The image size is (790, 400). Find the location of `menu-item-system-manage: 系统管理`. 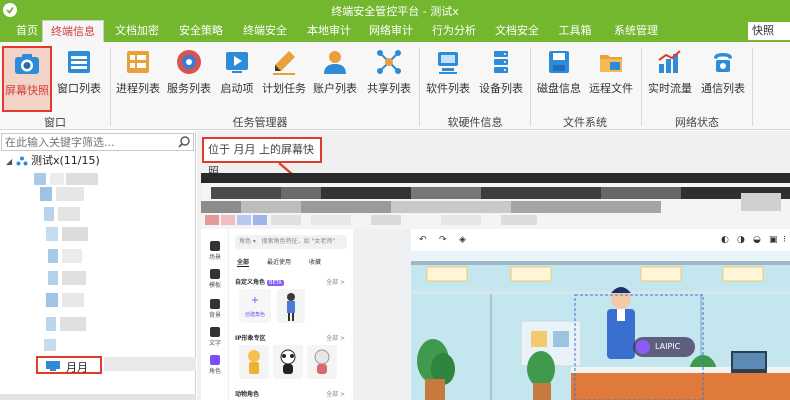

menu-item-system-manage: 系统管理 is located at coordinates (636, 31).